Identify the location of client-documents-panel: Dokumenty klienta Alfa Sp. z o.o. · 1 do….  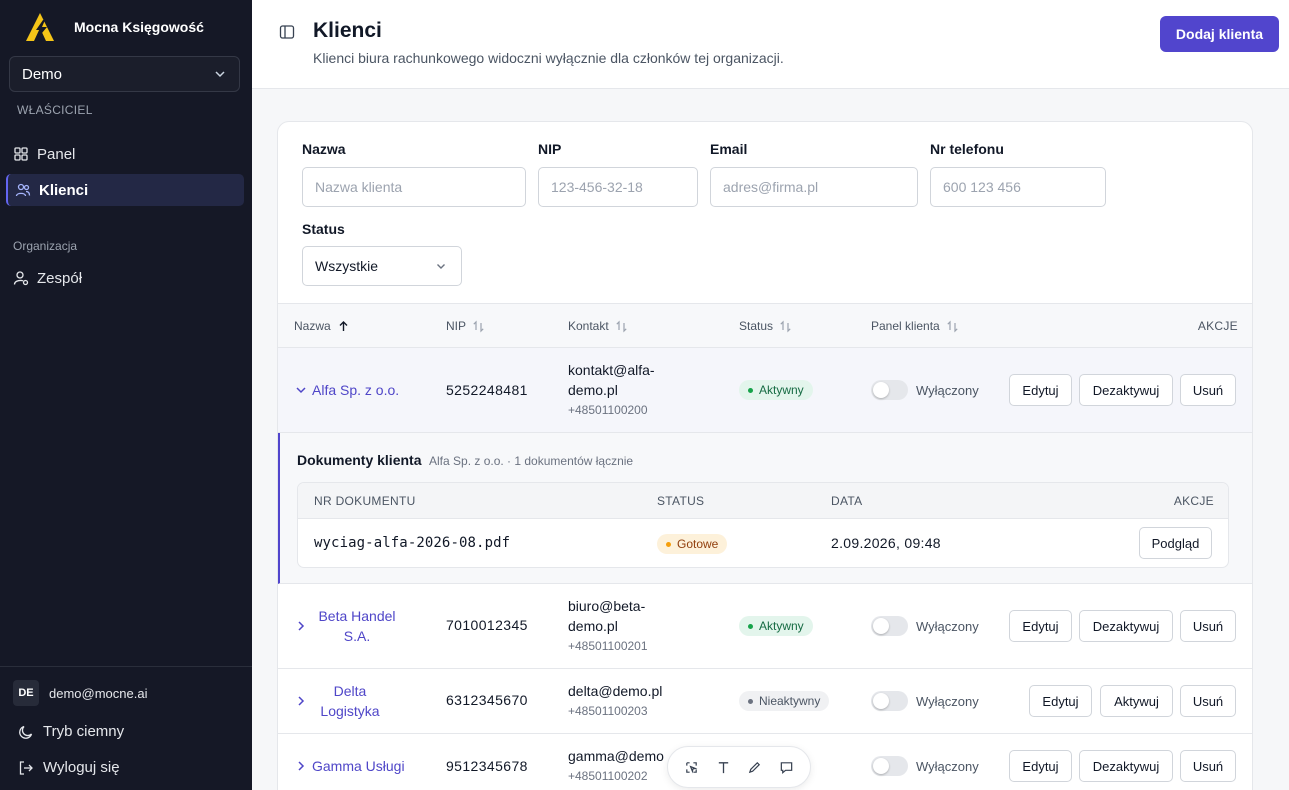
(765, 508).